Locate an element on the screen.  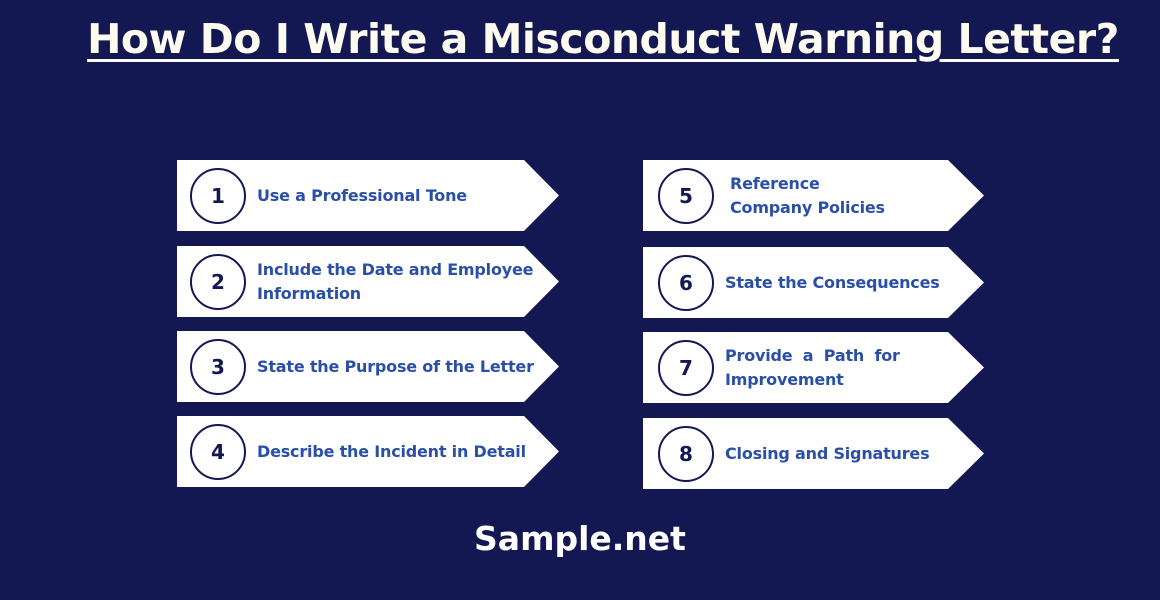
step-card-5: 5 Reference Company Policies is located at coordinates (813, 195).